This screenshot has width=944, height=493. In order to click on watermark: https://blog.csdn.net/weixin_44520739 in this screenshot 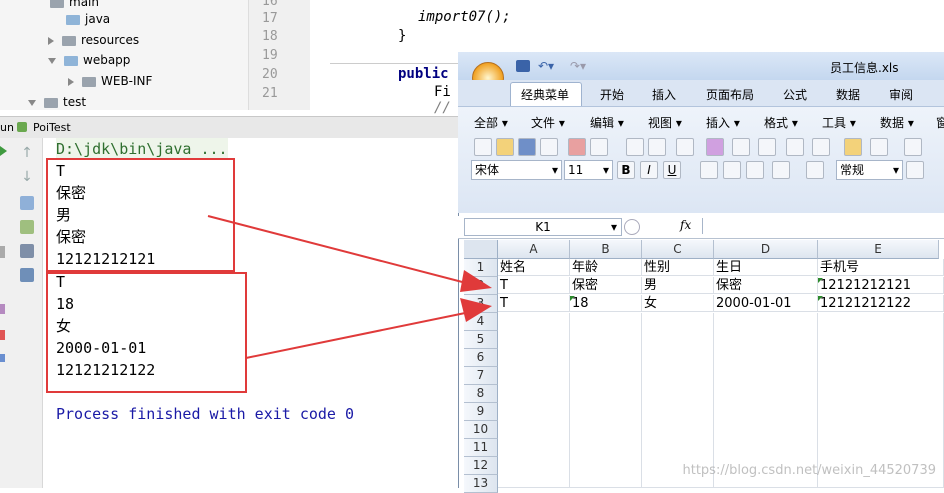, I will do `click(809, 470)`.